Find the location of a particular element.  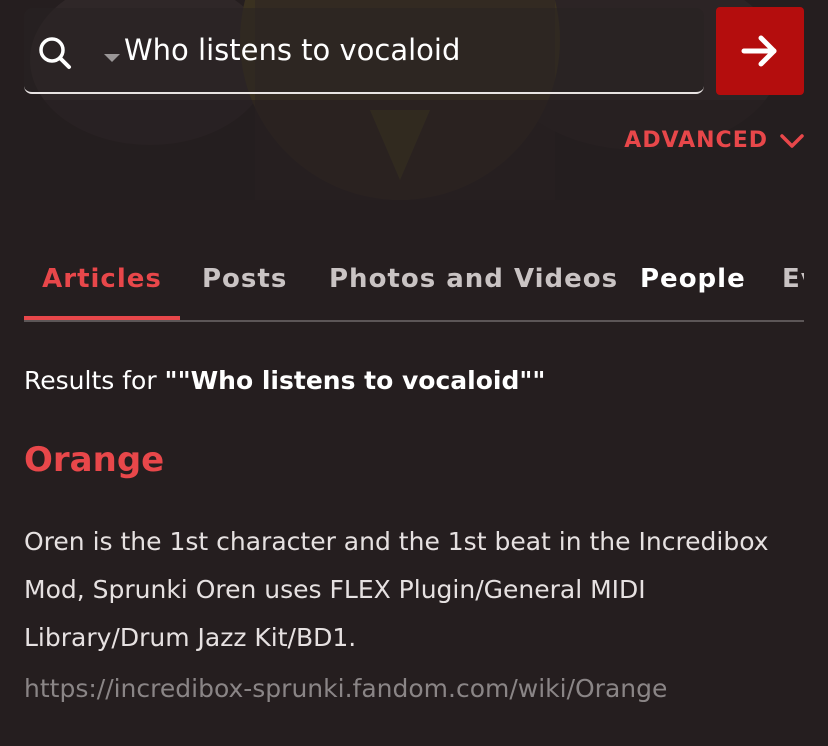

search-scope-caret-icon is located at coordinates (112, 58).